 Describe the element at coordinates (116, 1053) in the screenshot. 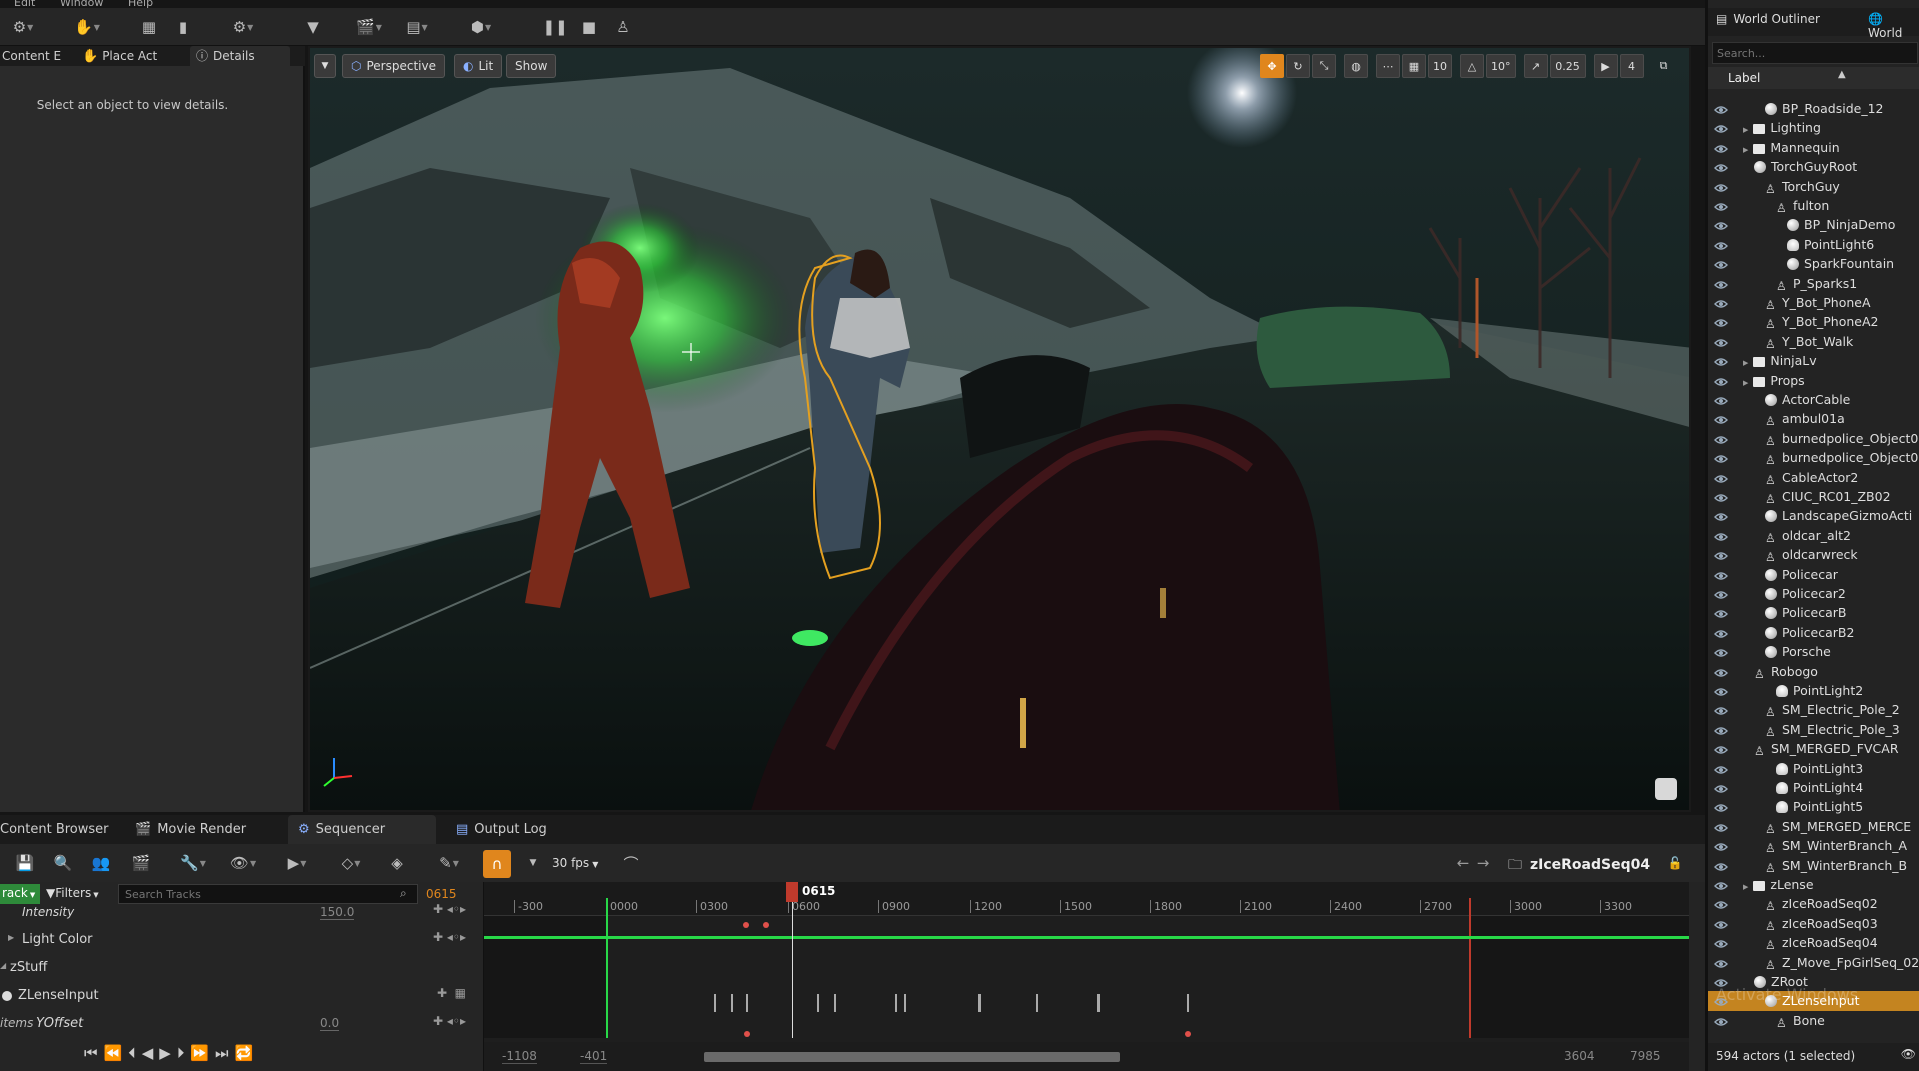

I see `prev-key-icon: ⏪` at that location.